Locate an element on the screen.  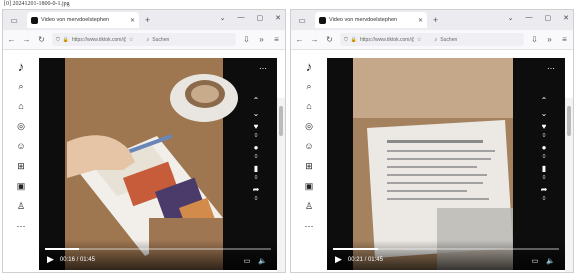
lock-icon: 🔒 is located at coordinates (353, 39).